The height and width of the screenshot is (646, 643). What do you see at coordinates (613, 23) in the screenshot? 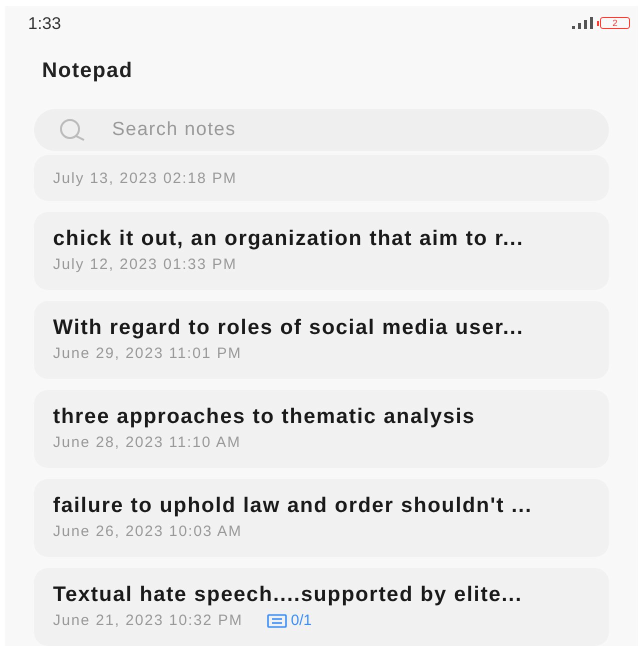
I see `battery-icon: 2` at bounding box center [613, 23].